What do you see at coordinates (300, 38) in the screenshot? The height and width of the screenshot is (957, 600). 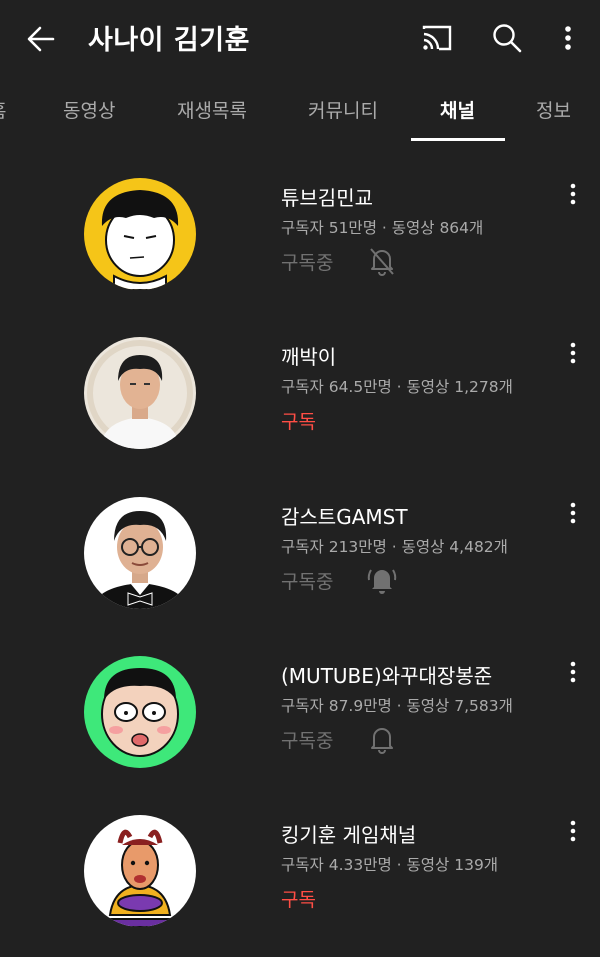 I see `app-header: 사나이 김기훈` at bounding box center [300, 38].